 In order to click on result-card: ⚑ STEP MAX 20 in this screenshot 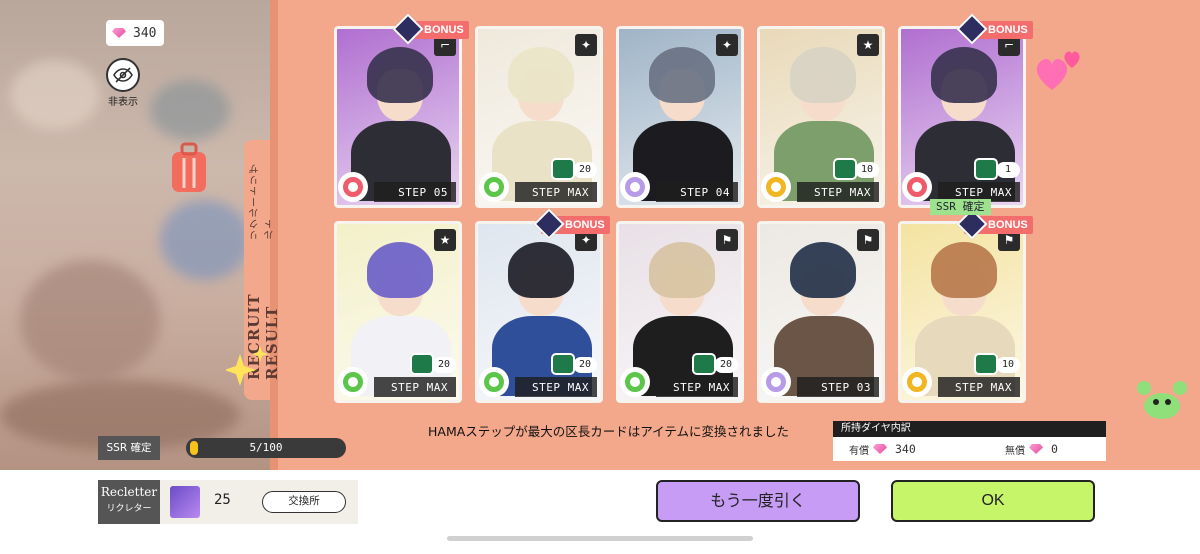, I will do `click(680, 312)`.